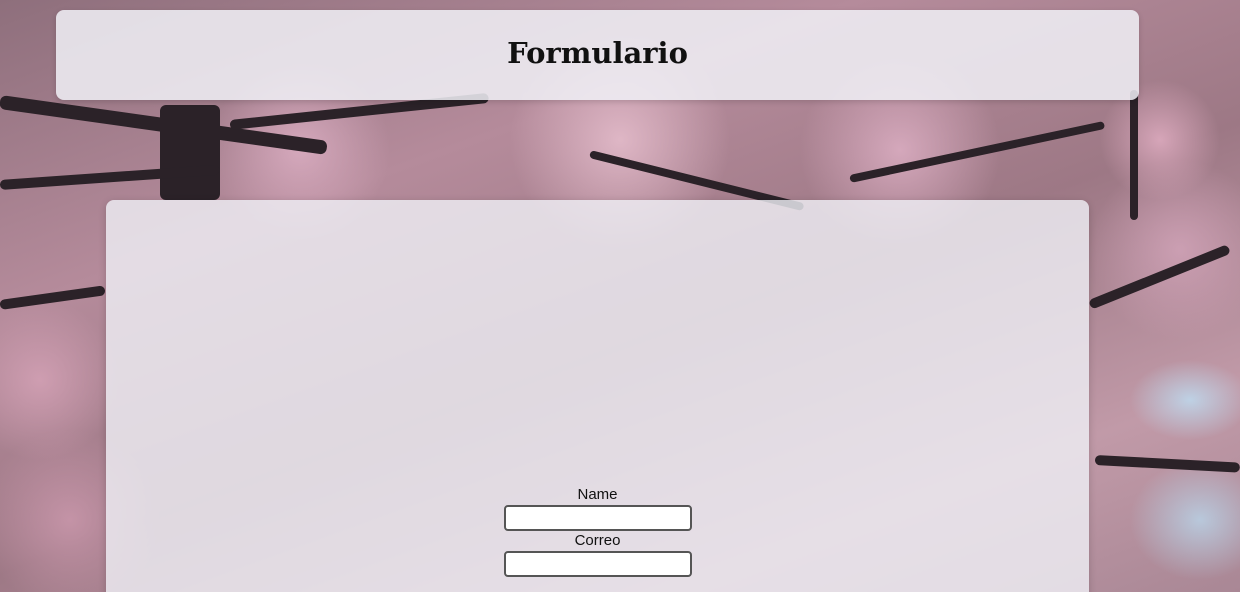  What do you see at coordinates (597, 494) in the screenshot?
I see `name-label: Name` at bounding box center [597, 494].